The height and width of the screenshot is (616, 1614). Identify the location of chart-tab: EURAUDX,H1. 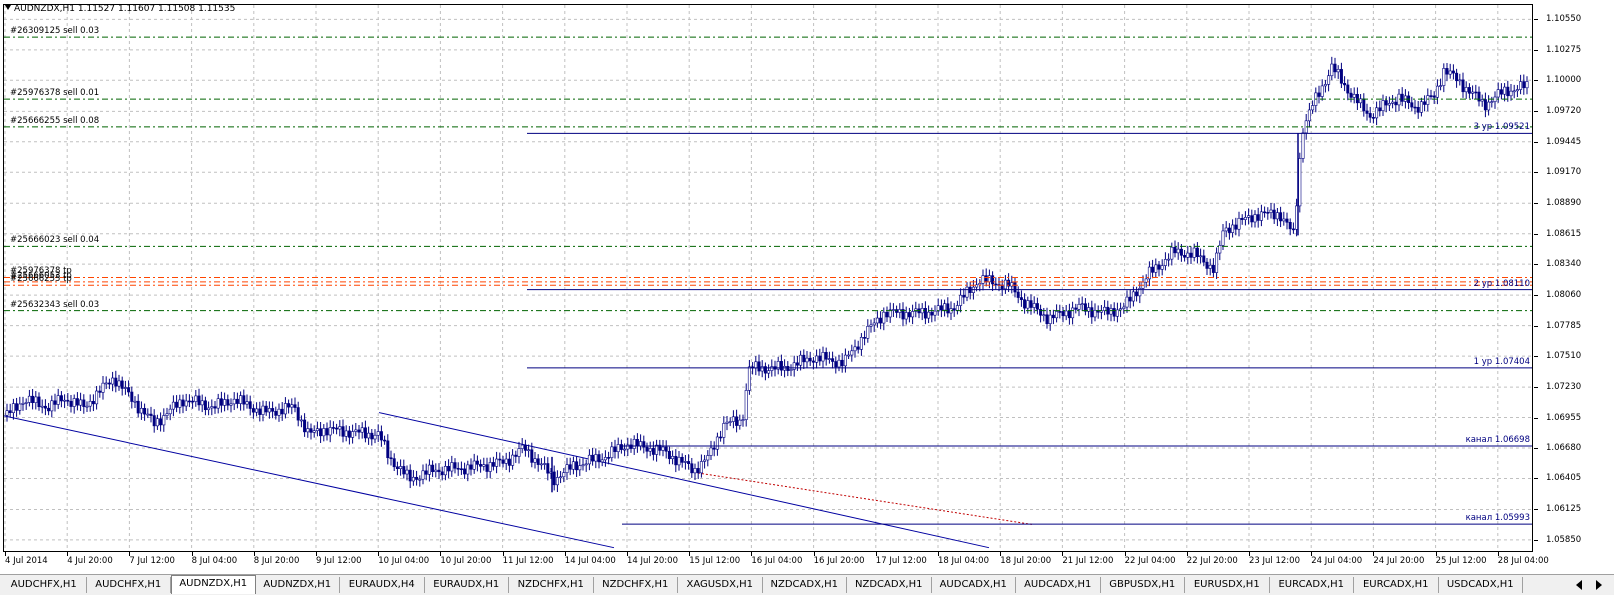
(467, 585).